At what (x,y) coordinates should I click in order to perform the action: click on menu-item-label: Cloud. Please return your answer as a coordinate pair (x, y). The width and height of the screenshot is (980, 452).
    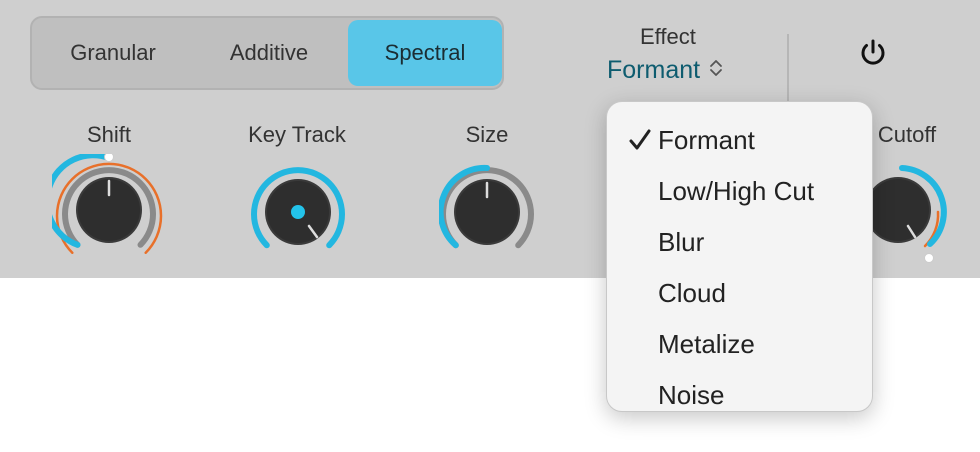
    Looking at the image, I should click on (692, 293).